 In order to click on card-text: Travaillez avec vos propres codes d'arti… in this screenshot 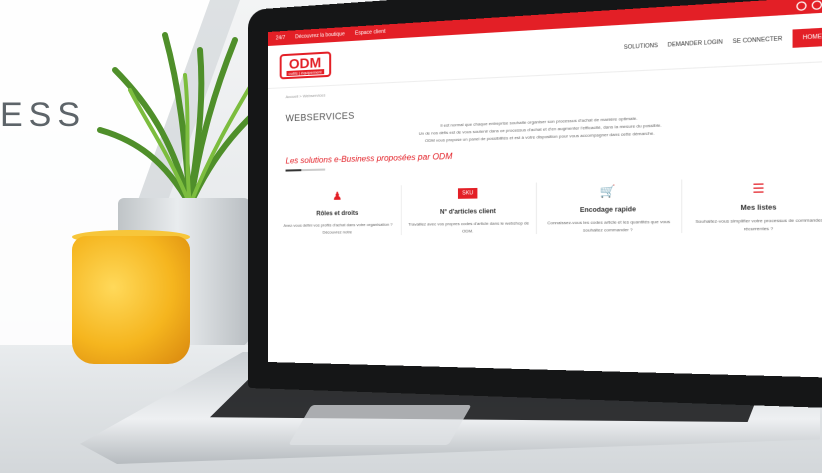, I will do `click(469, 227)`.